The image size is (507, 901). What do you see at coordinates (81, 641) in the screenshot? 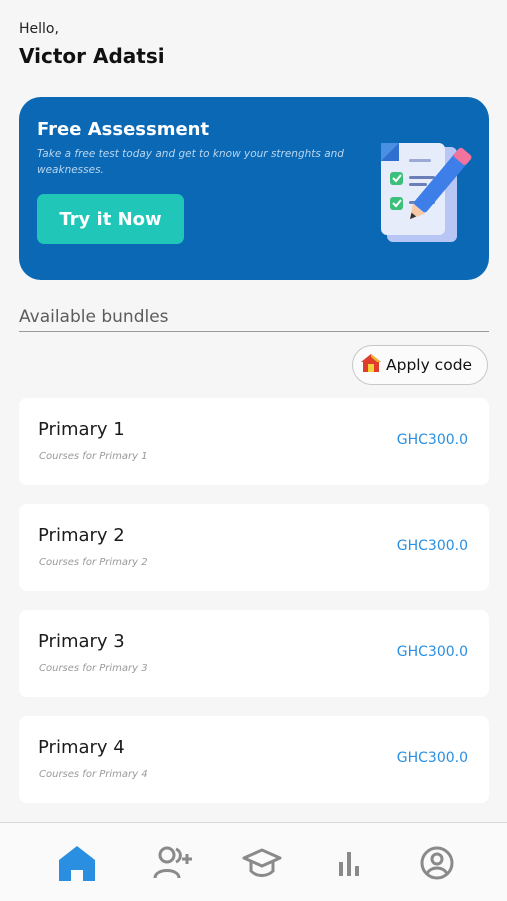
I see `bundle-name: Primary 3` at bounding box center [81, 641].